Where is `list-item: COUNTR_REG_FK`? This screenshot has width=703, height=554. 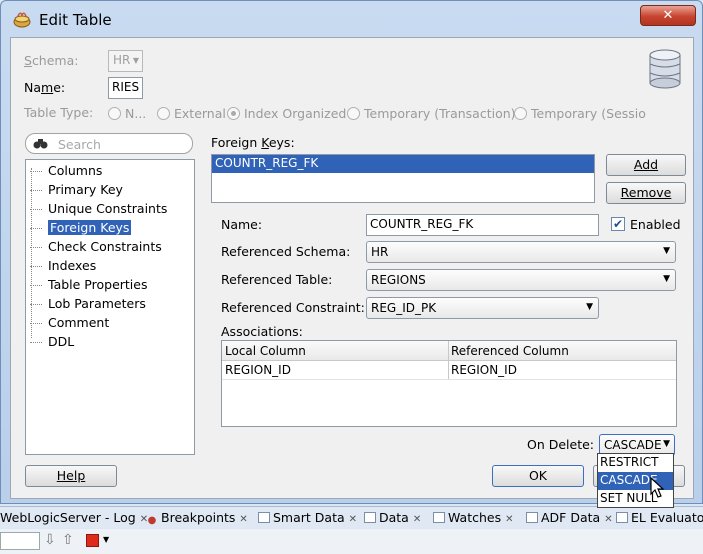
list-item: COUNTR_REG_FK is located at coordinates (403, 164).